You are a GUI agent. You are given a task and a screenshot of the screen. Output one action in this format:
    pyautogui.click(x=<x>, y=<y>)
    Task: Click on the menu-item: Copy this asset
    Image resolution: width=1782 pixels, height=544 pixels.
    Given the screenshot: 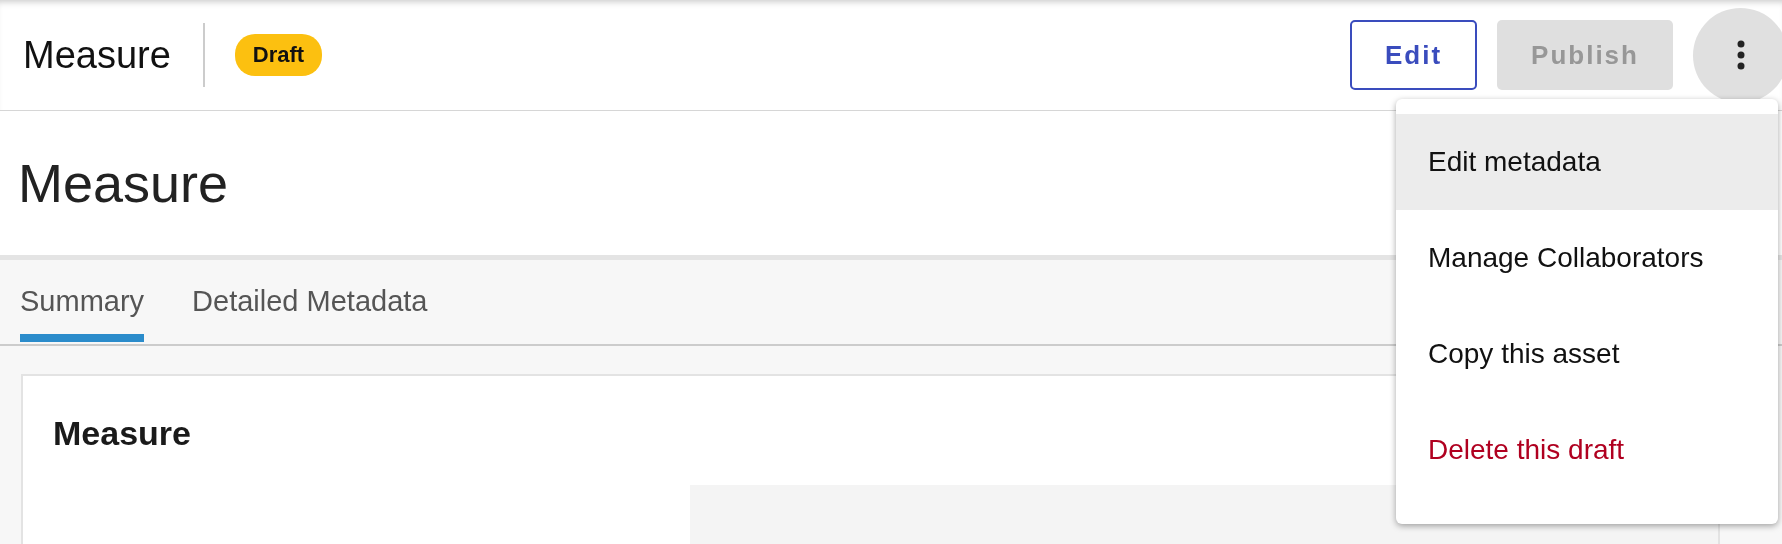 What is the action you would take?
    pyautogui.click(x=1587, y=354)
    